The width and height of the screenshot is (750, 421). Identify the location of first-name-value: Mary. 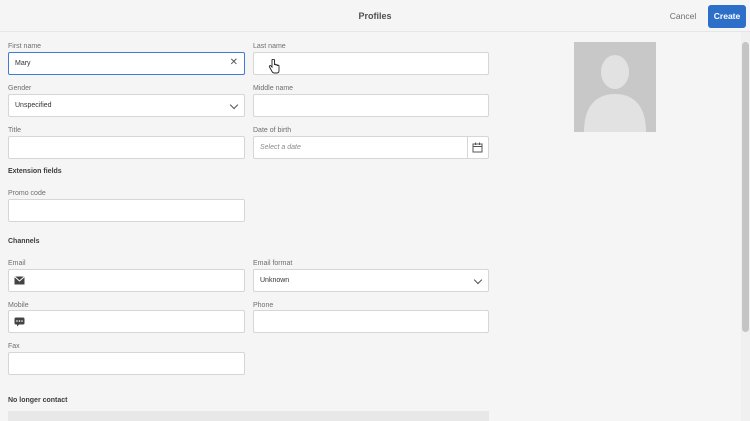
(23, 63).